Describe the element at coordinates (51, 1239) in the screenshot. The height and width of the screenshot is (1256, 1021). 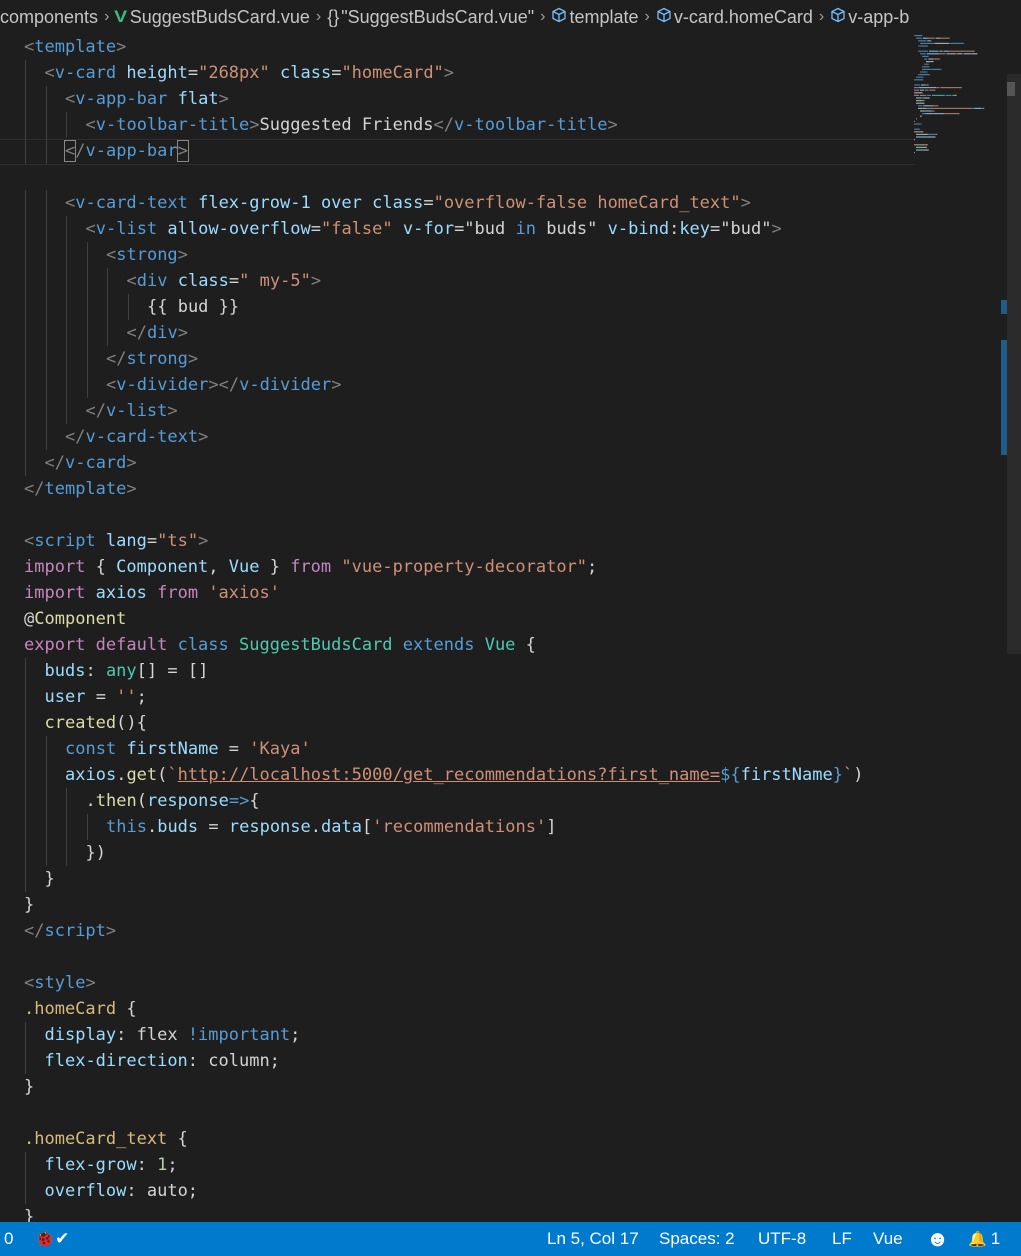
I see `debug-check-icon: 🐞✔` at that location.